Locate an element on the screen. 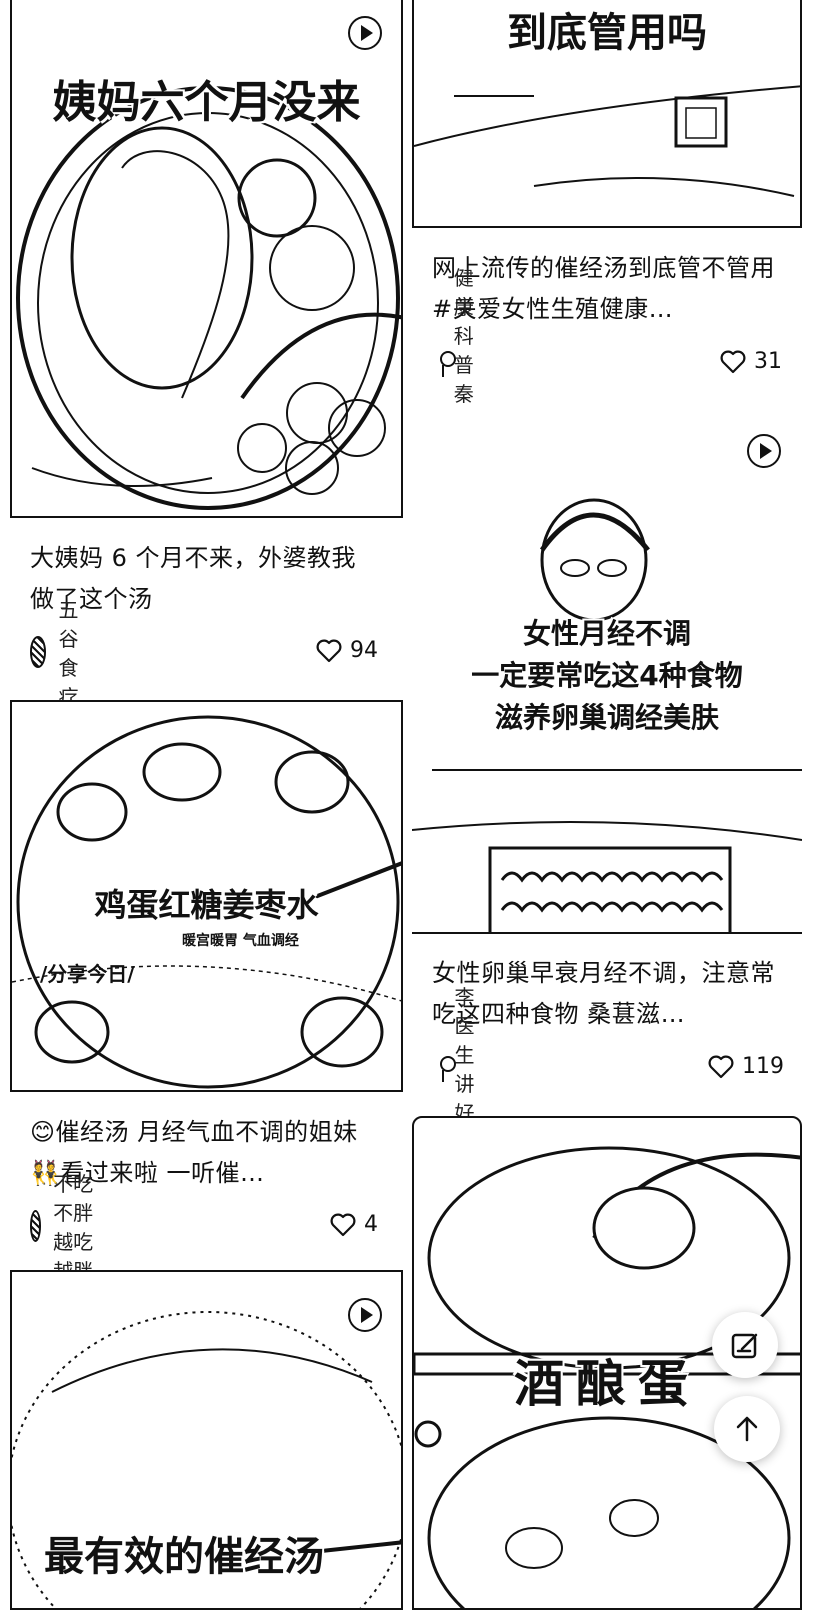 Image resolution: width=828 pixels, height=1610 pixels. arrow-up-icon is located at coordinates (747, 1429).